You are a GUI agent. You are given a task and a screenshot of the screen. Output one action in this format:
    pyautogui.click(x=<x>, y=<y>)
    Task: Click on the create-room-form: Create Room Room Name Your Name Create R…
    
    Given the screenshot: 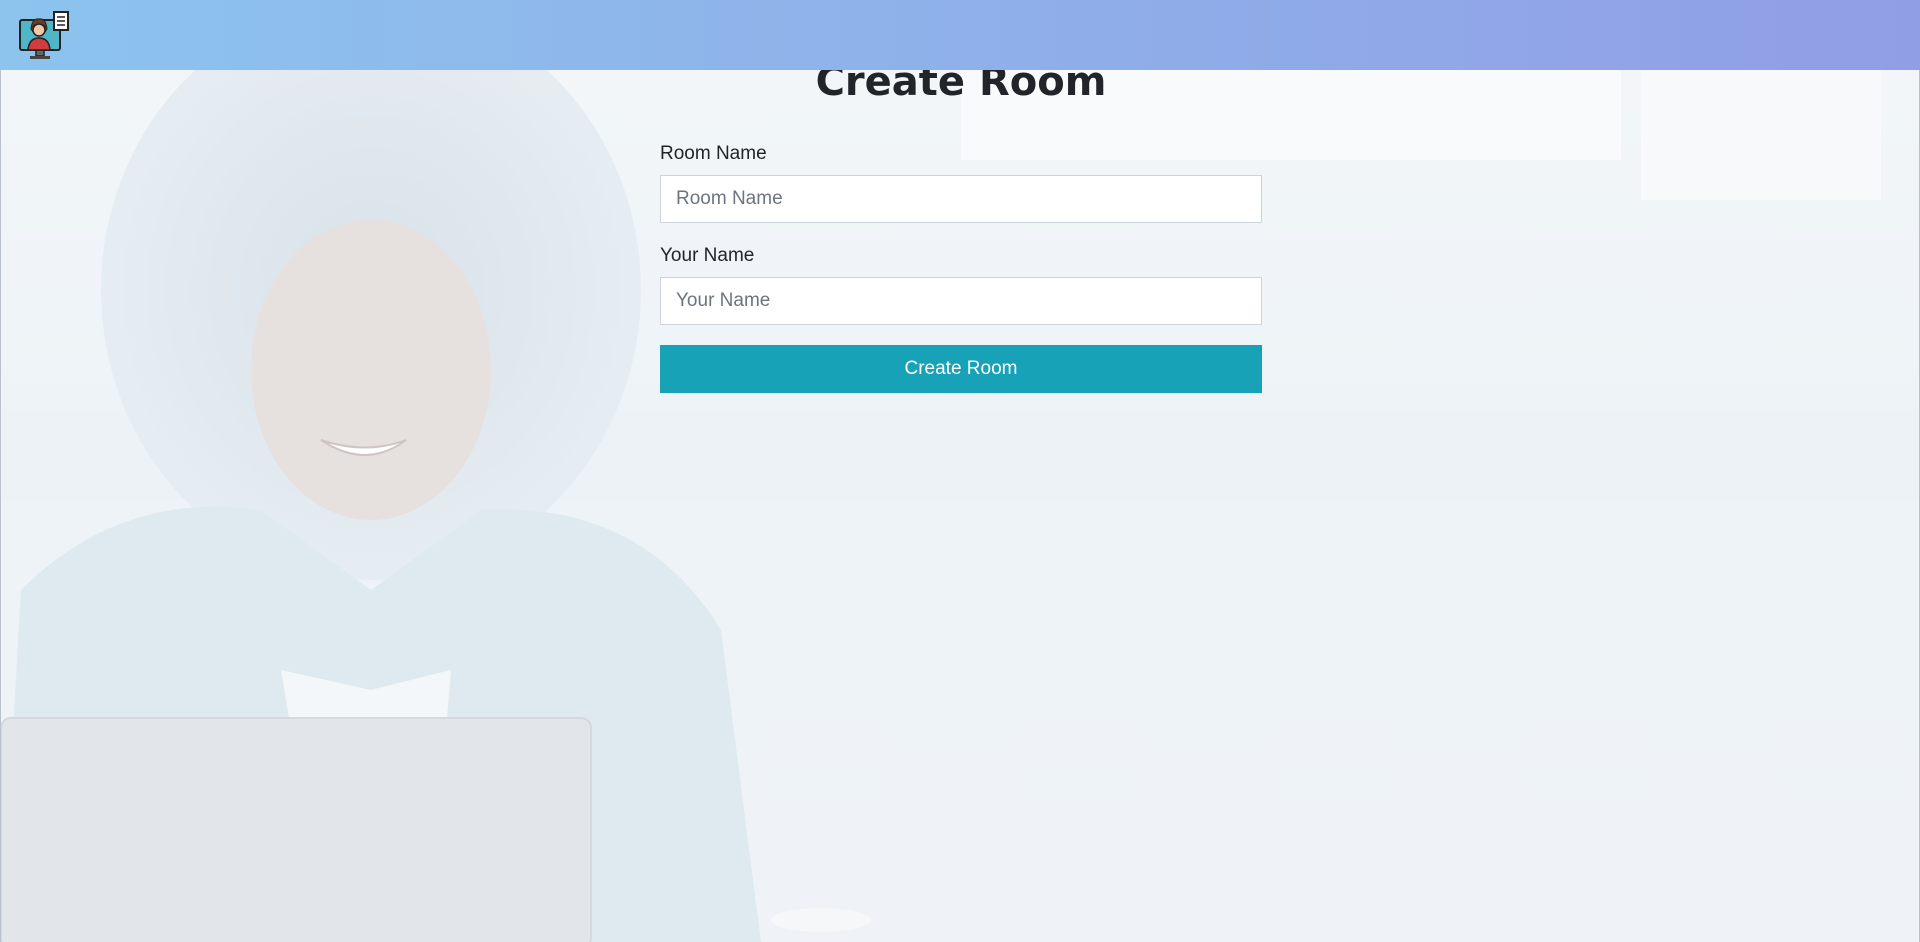 What is the action you would take?
    pyautogui.click(x=961, y=231)
    